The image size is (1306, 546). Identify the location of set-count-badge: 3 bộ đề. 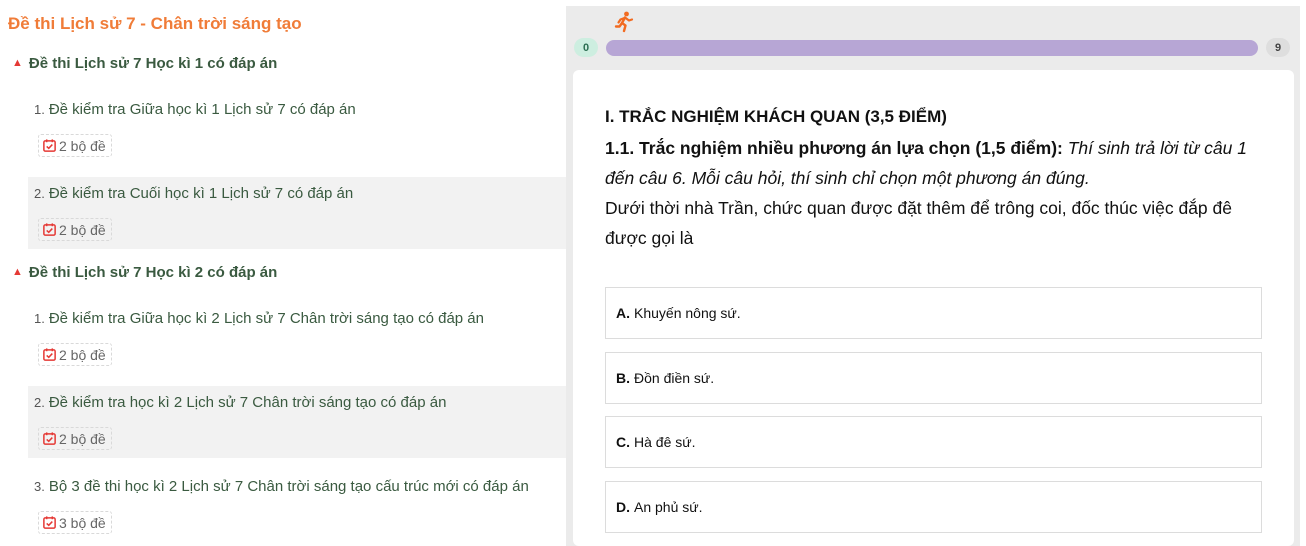
(75, 522).